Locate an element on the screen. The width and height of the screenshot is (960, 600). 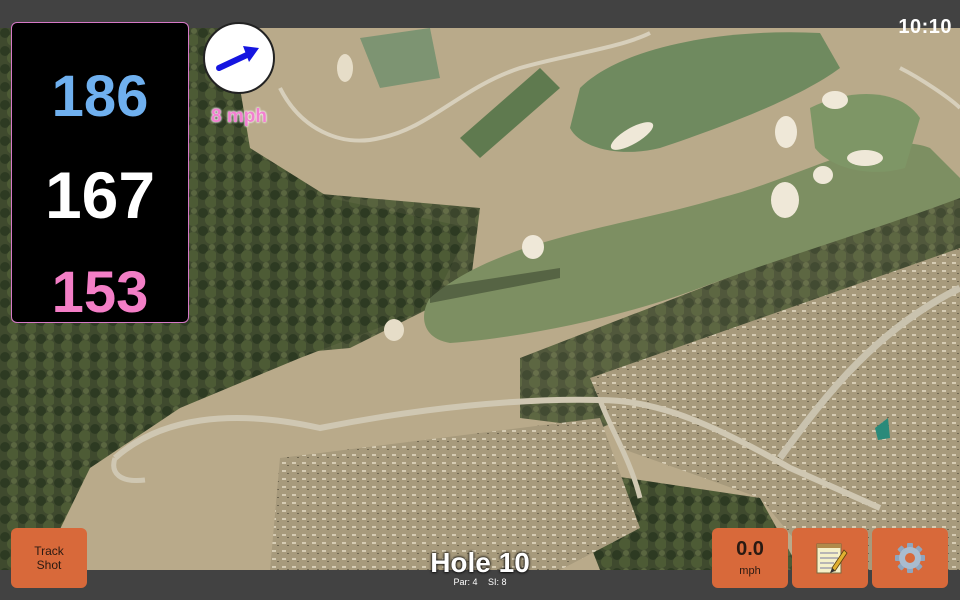
track-shot-button: Track Shot is located at coordinates (49, 558).